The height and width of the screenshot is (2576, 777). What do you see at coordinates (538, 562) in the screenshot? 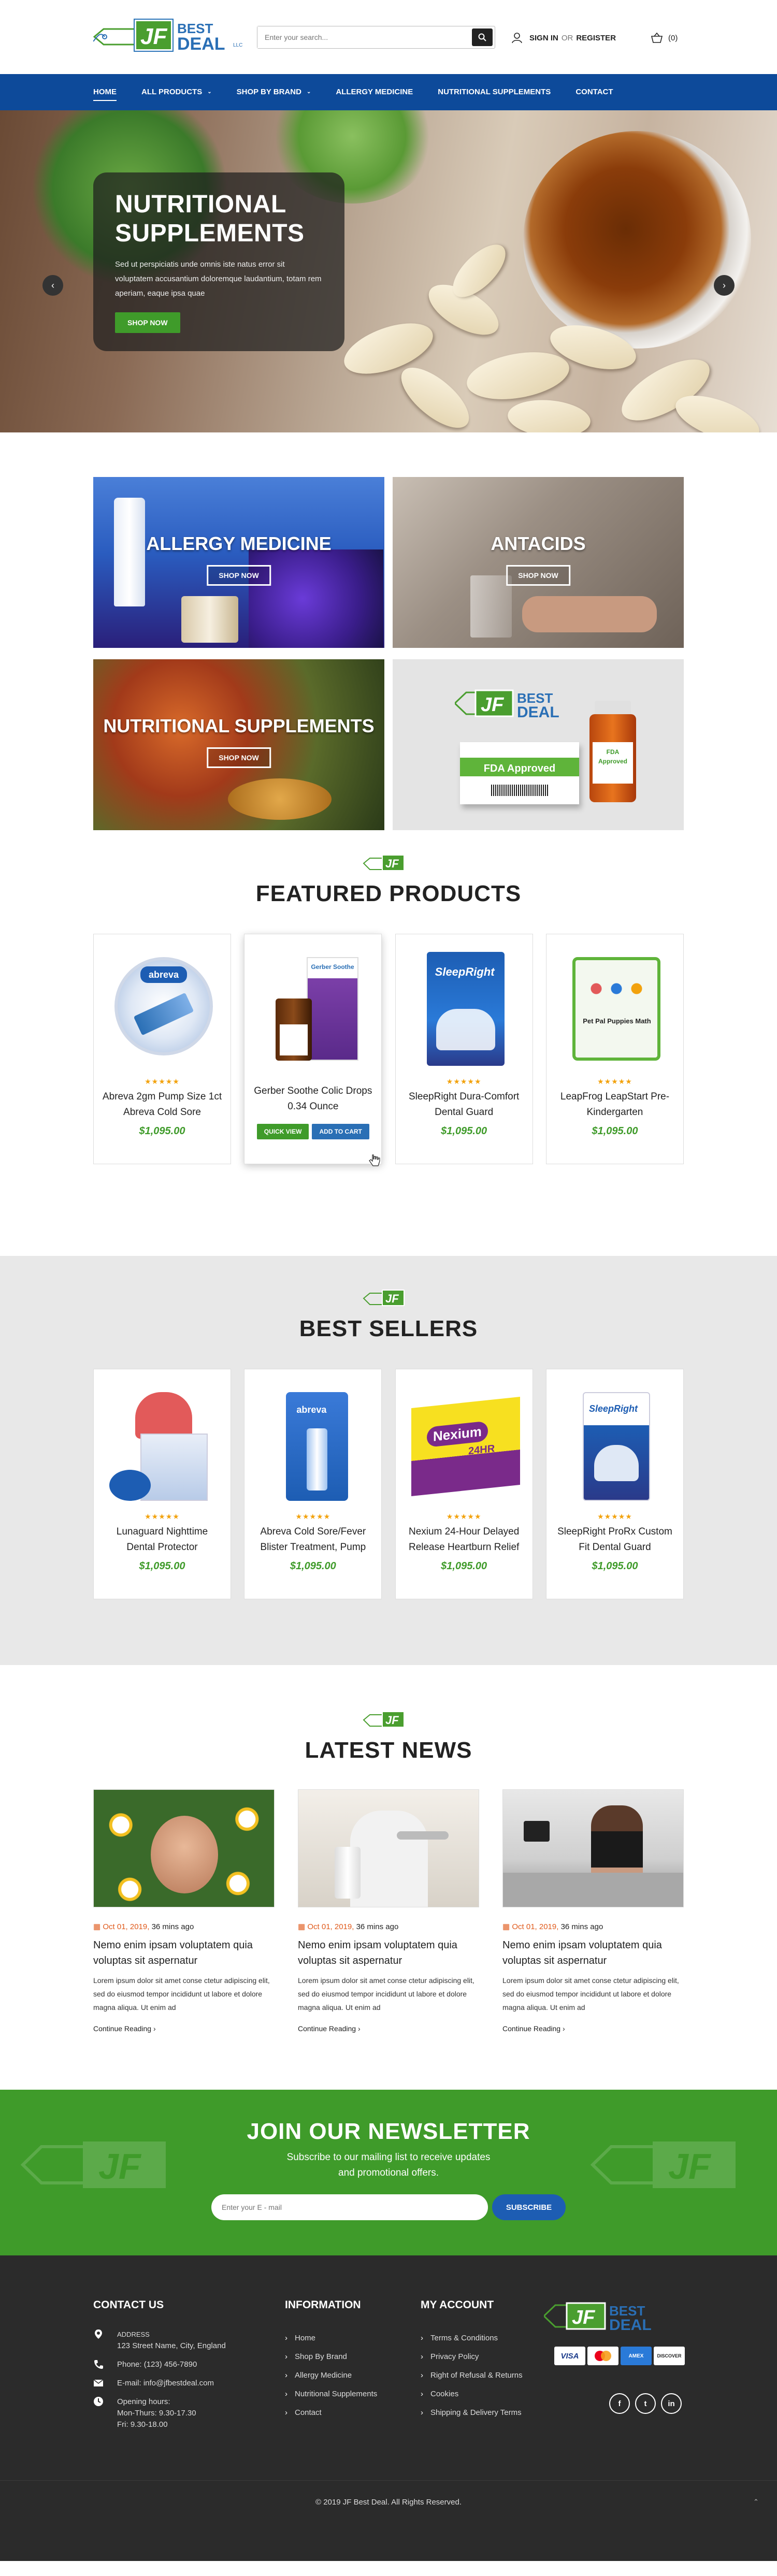
I see `category-banner-antacids: ANTACIDS SHOP NOW` at bounding box center [538, 562].